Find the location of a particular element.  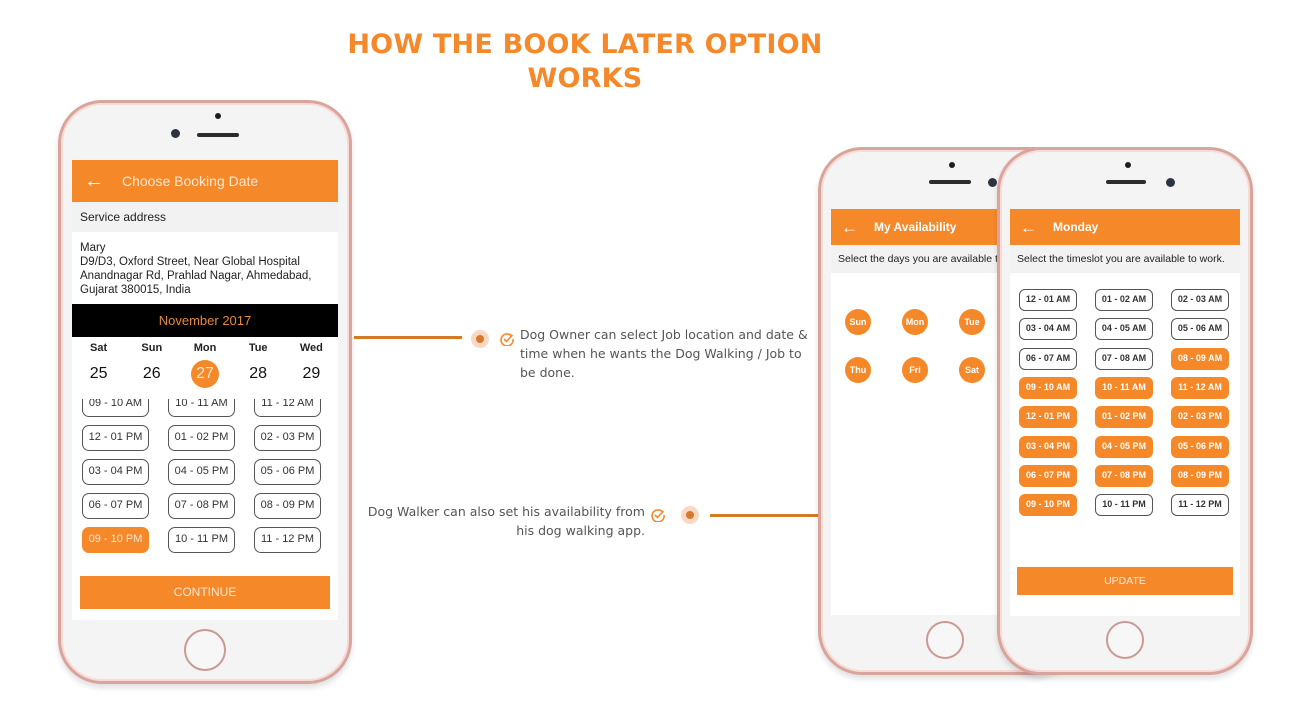

day-column: Wed 29 is located at coordinates (311, 368).